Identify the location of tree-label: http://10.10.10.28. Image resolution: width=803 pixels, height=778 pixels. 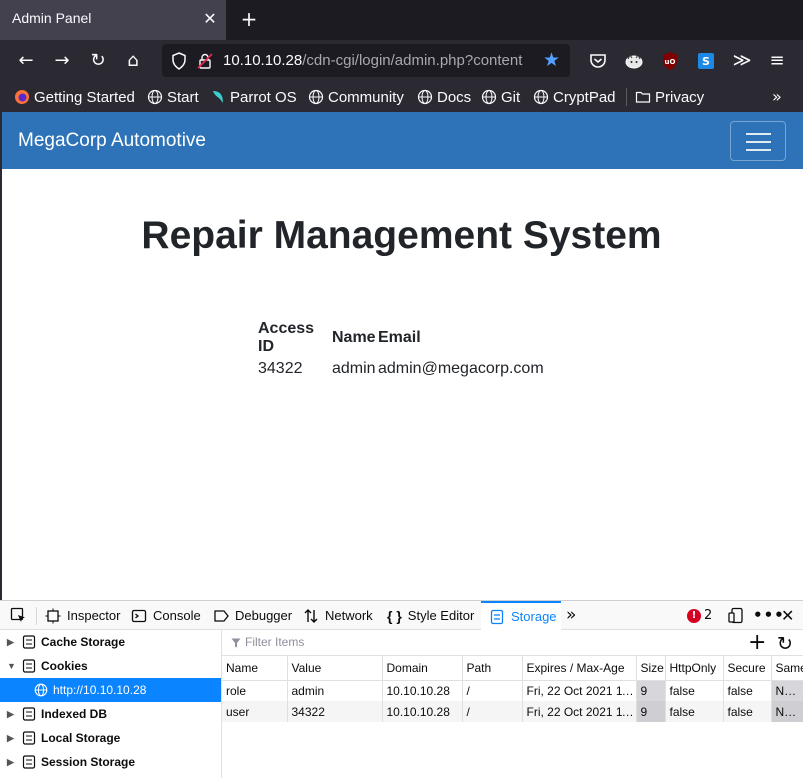
(100, 690).